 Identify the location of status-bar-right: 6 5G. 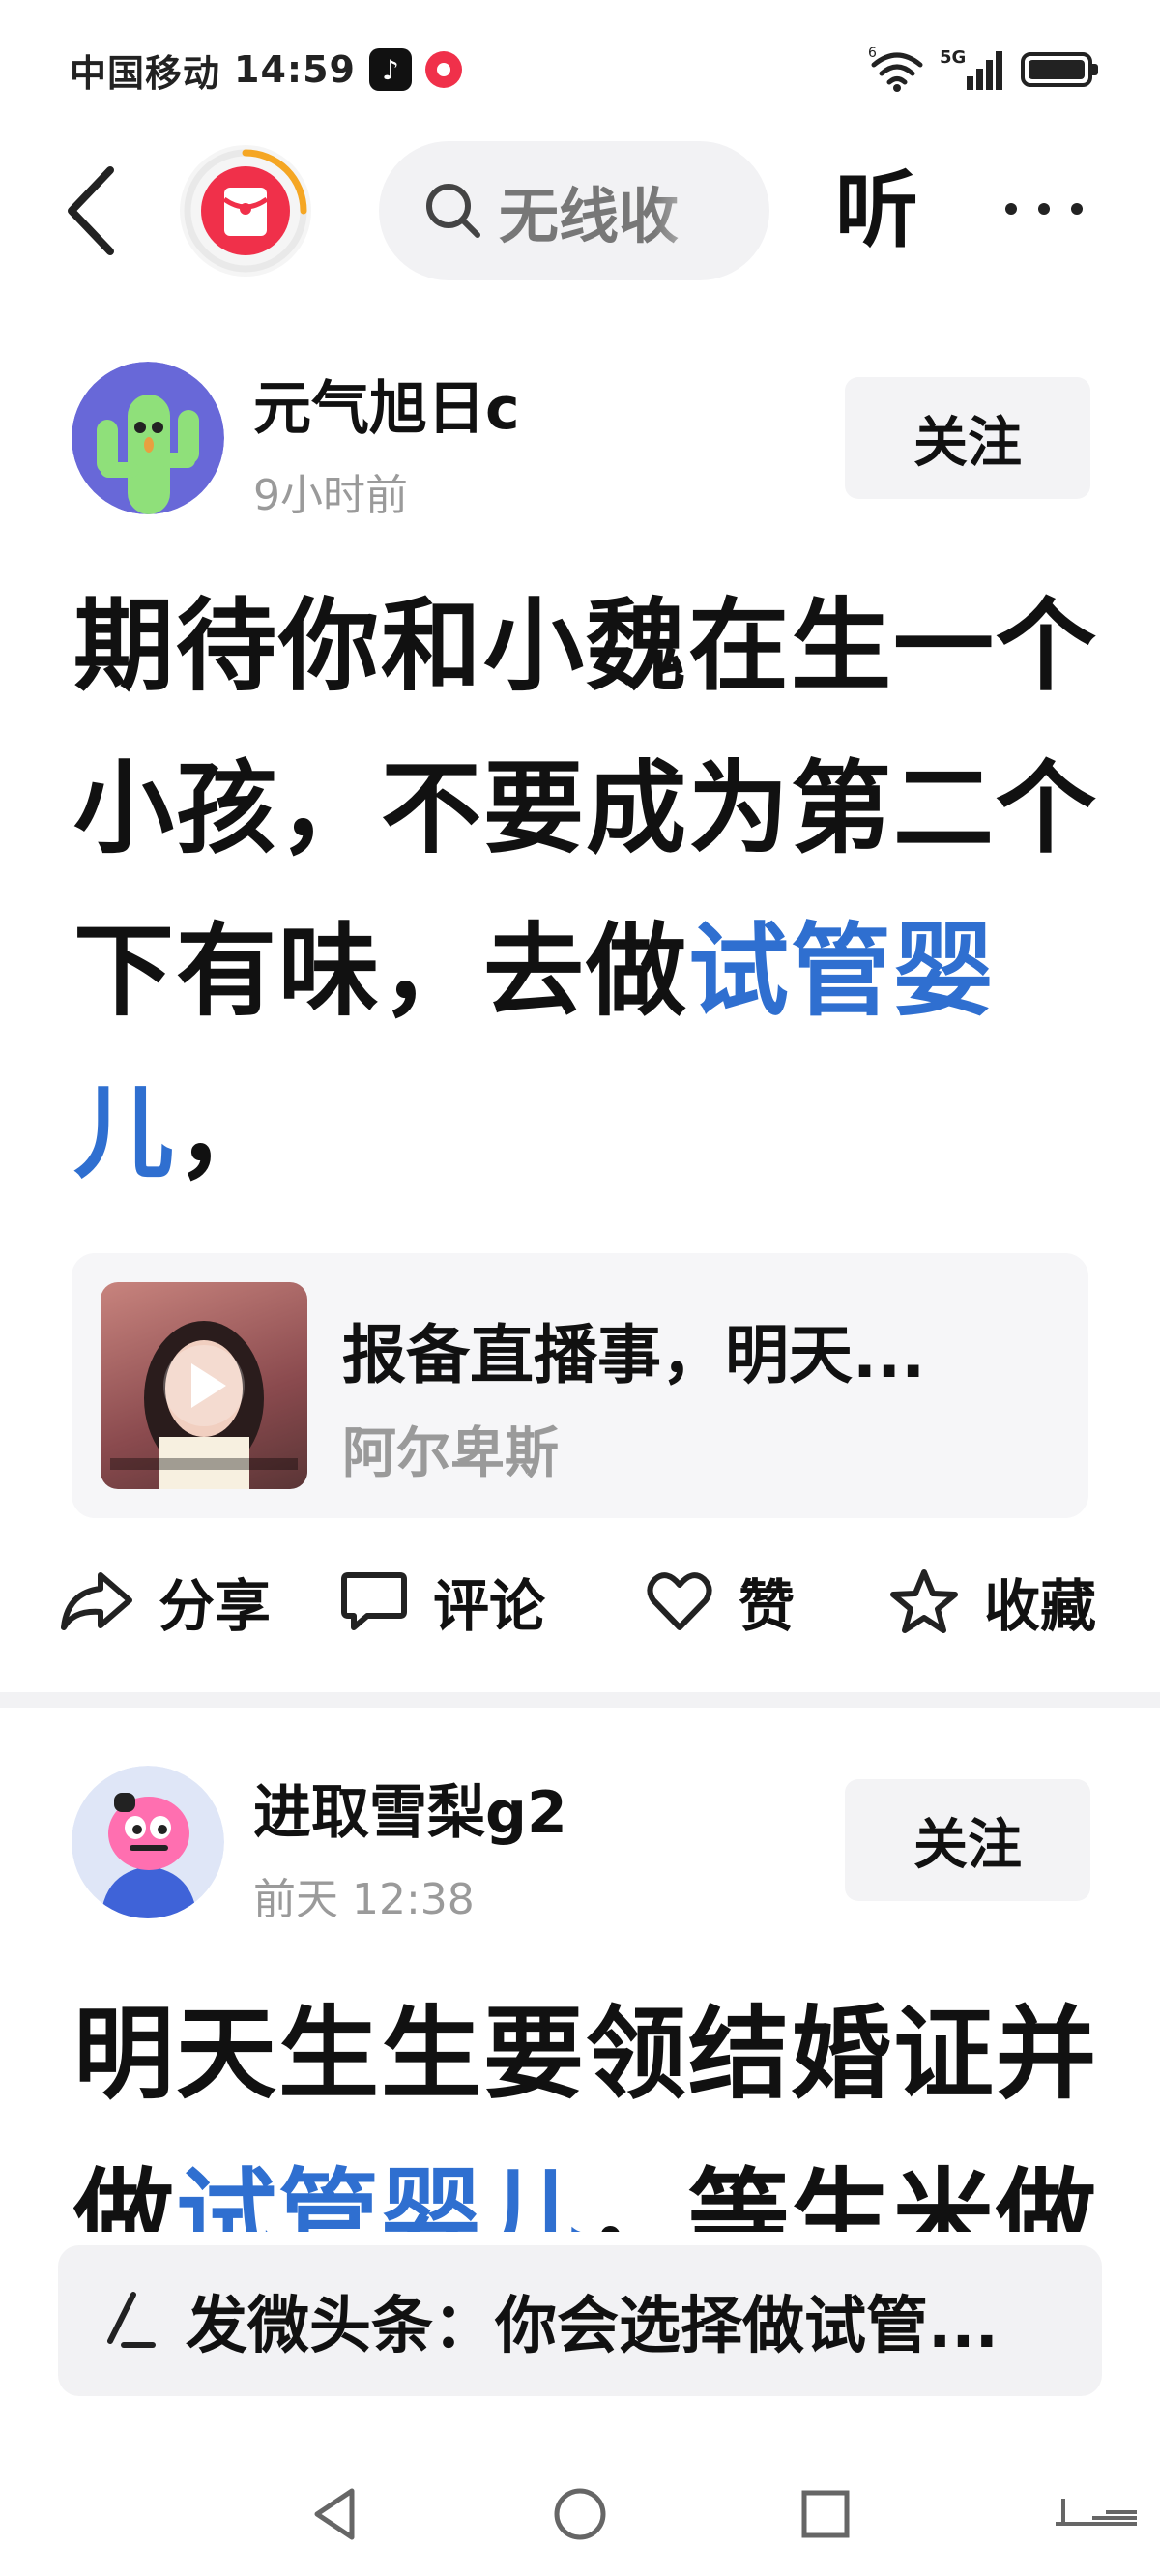
(983, 70).